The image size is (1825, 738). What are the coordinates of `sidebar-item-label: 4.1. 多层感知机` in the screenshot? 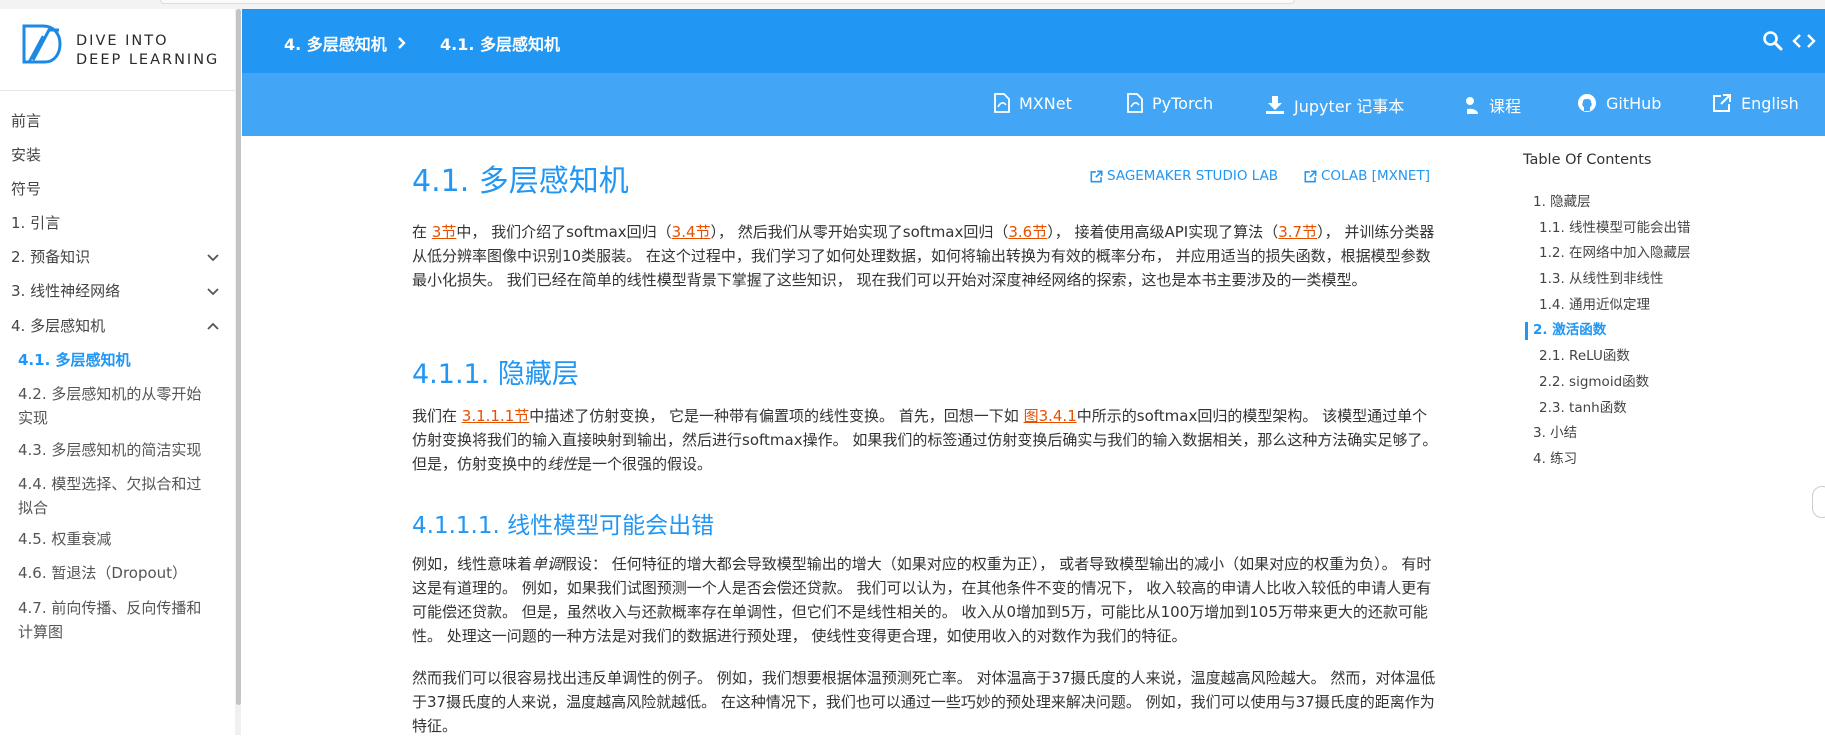 It's located at (74, 360).